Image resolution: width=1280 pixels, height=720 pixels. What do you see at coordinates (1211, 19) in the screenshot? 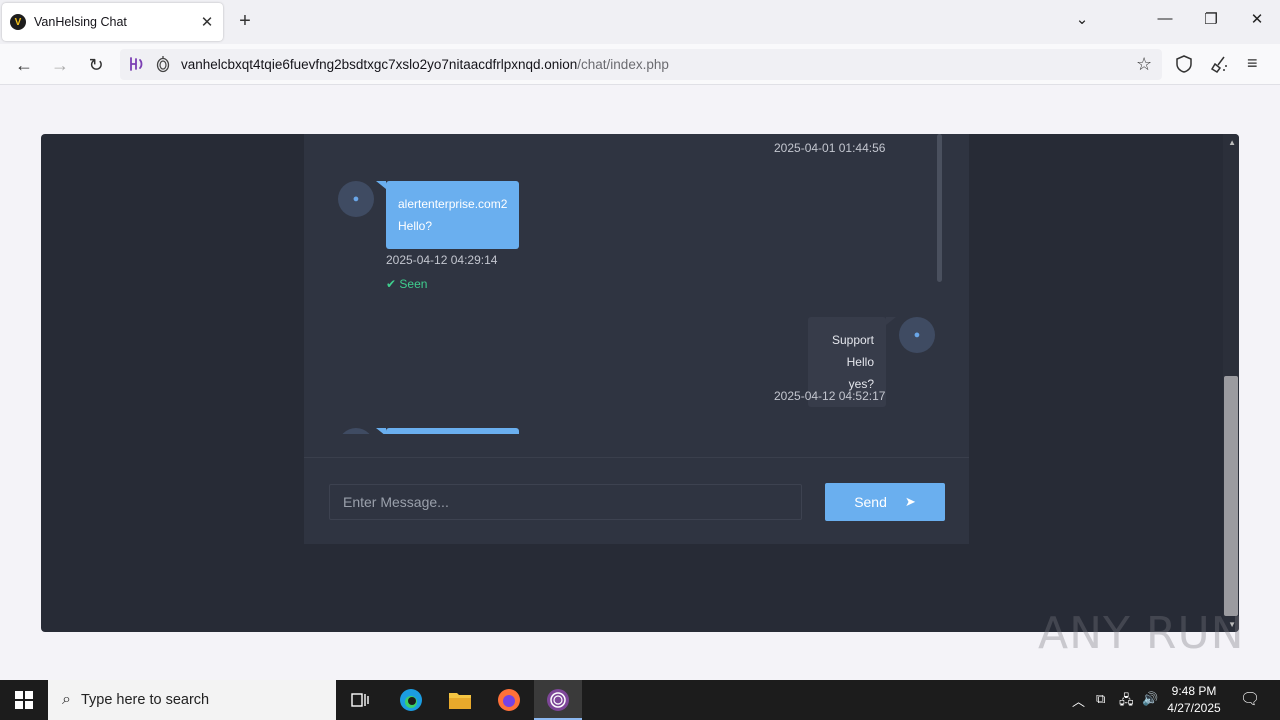
I see `restore-icon: ❐` at bounding box center [1211, 19].